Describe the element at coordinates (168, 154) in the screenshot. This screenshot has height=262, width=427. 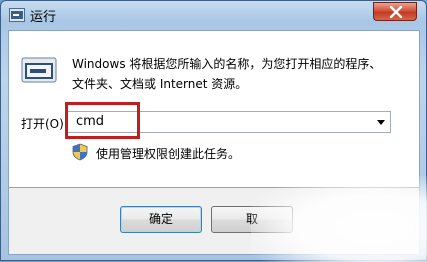
I see `admin-privilege-note: 使用管理权限创建此任务。` at that location.